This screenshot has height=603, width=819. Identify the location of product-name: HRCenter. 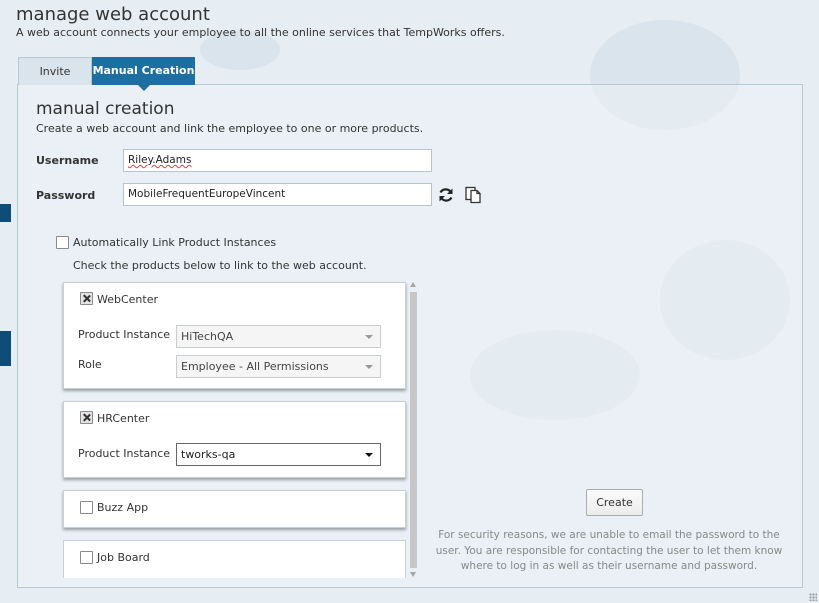
(123, 418).